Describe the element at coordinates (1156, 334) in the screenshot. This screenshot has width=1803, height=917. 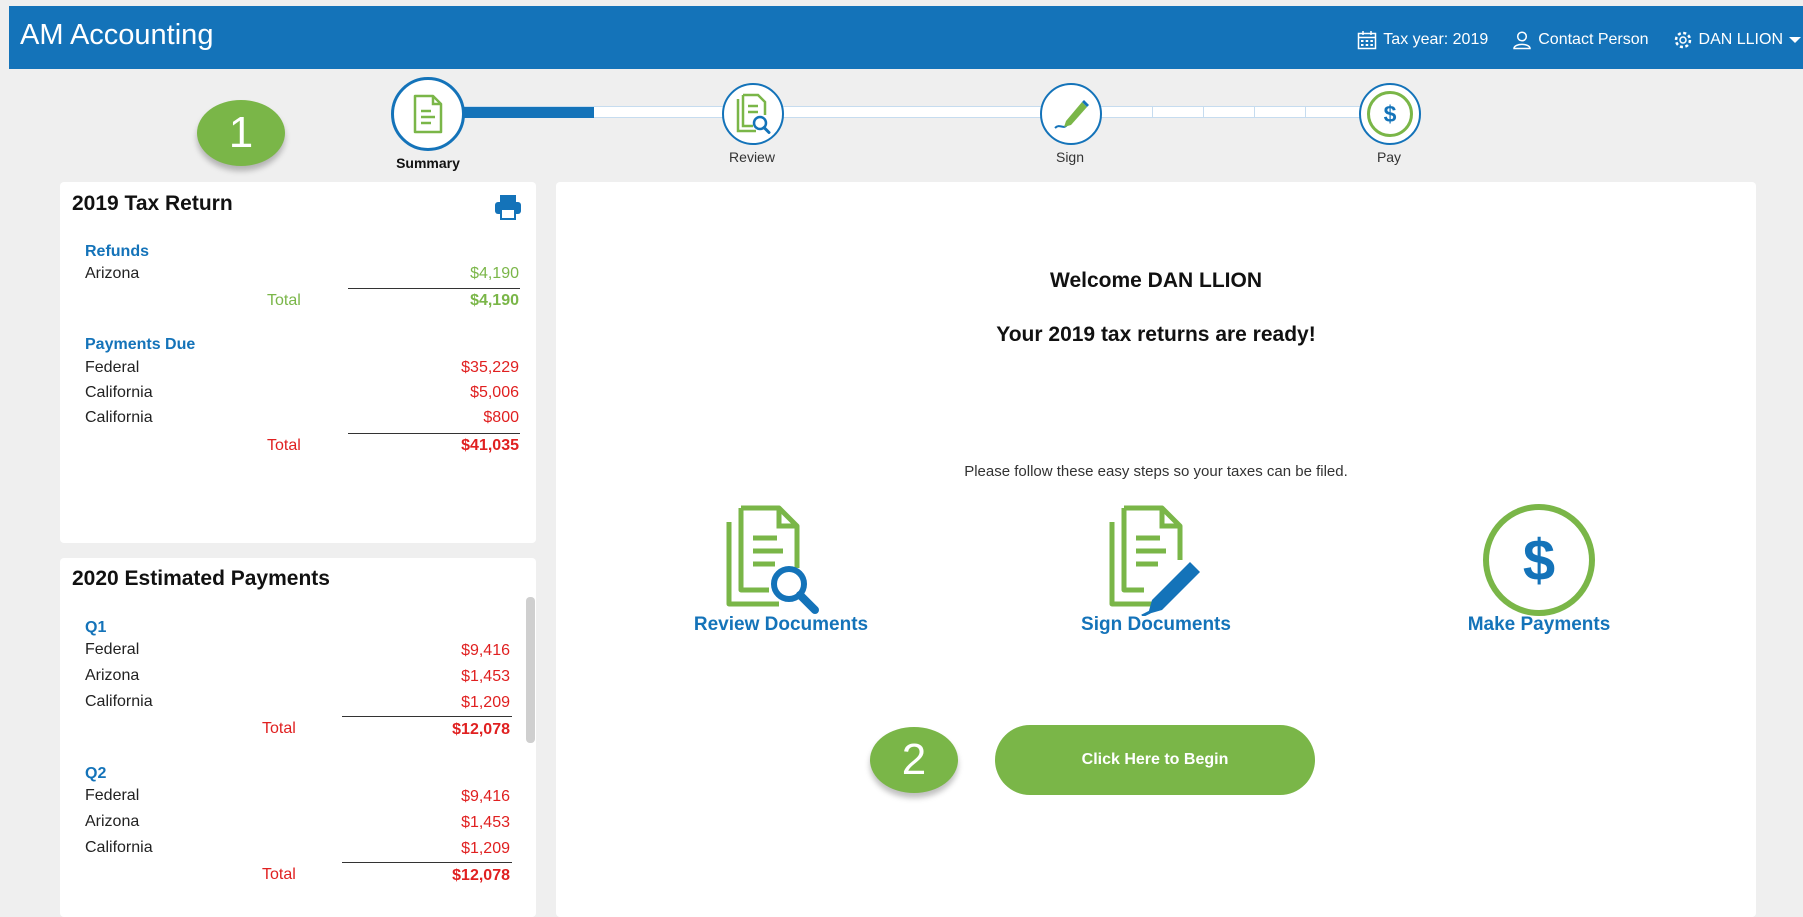
I see `ready-heading: Your 2019 tax returns are ready!` at that location.